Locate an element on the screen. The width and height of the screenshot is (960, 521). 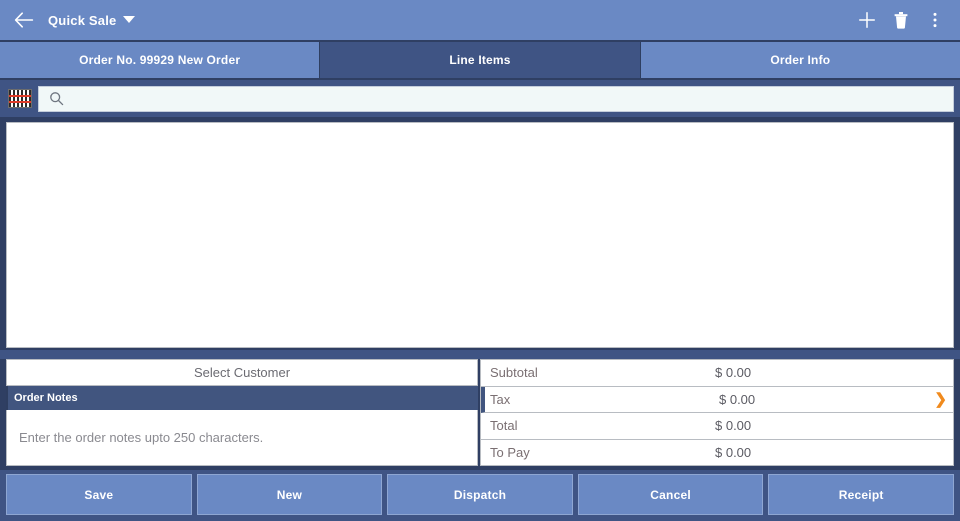
search-bar is located at coordinates (480, 98).